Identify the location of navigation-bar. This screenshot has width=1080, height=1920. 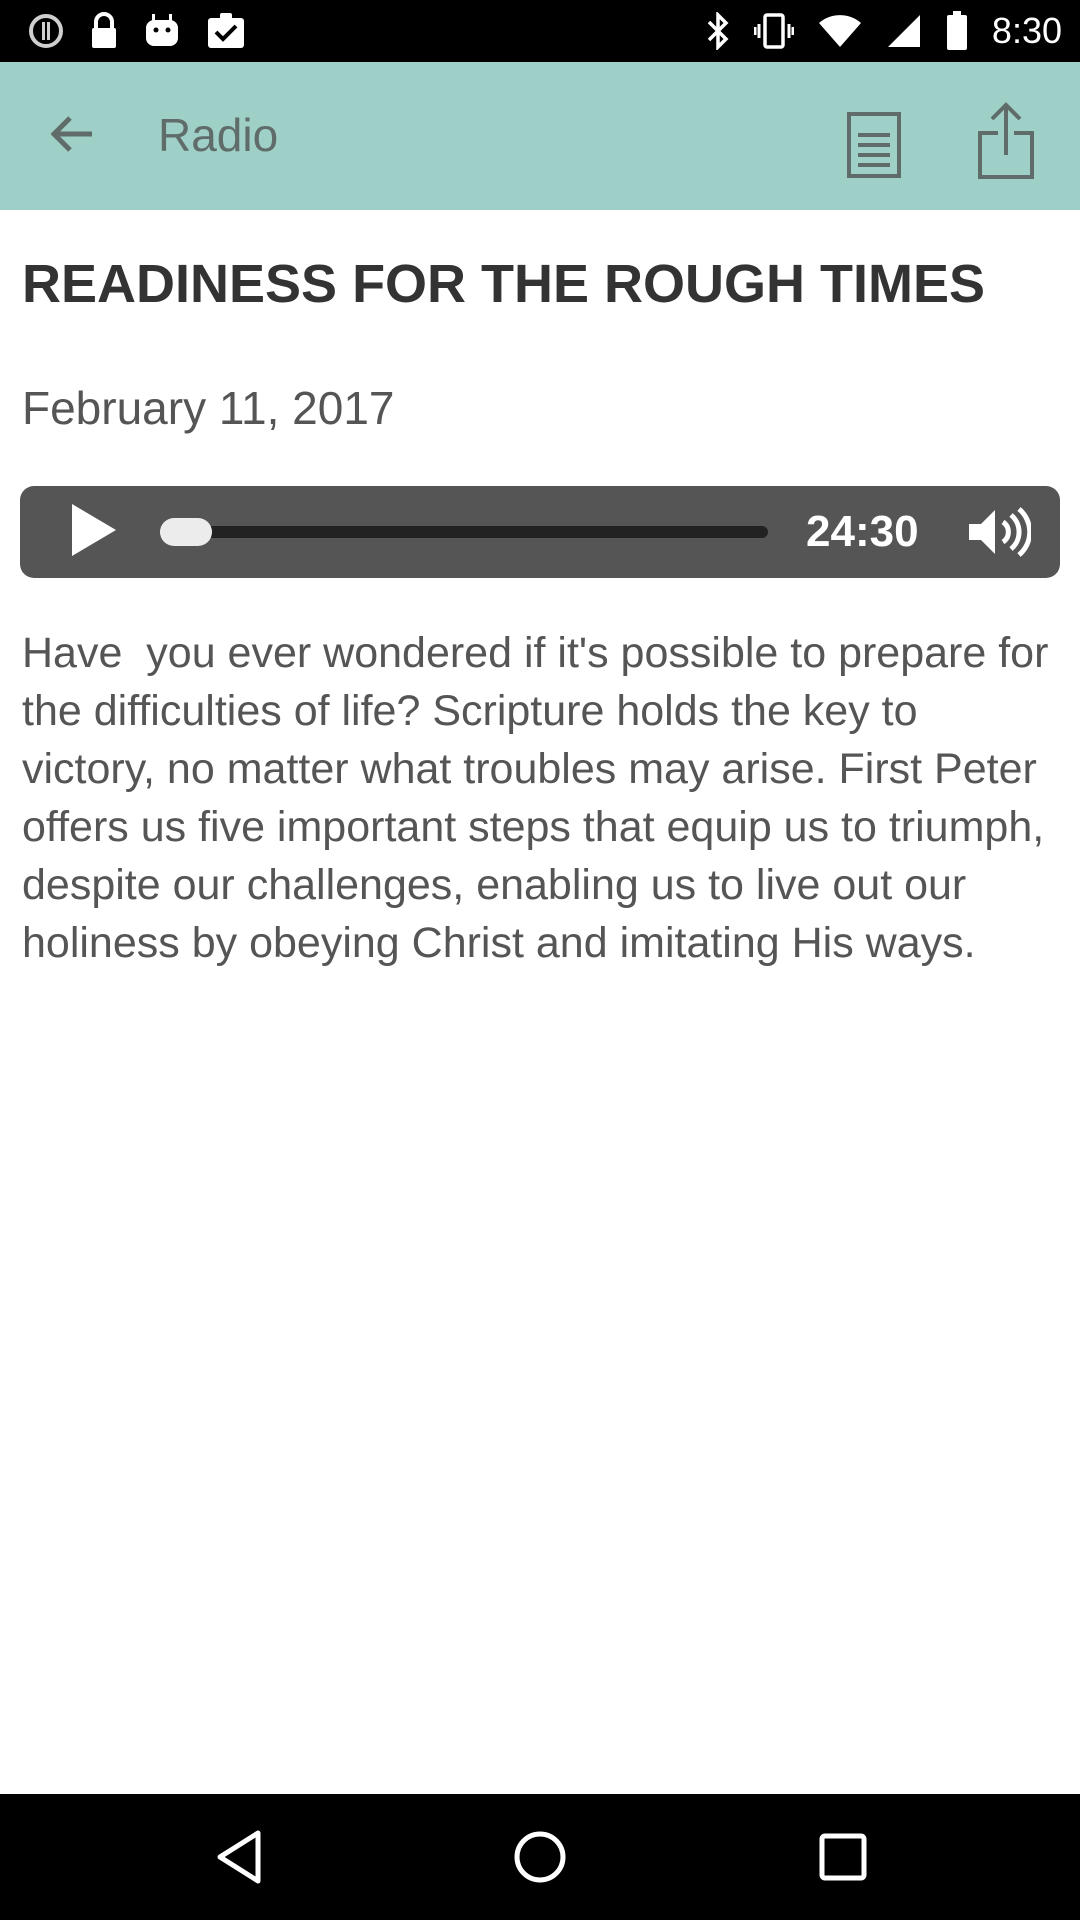
(540, 1857).